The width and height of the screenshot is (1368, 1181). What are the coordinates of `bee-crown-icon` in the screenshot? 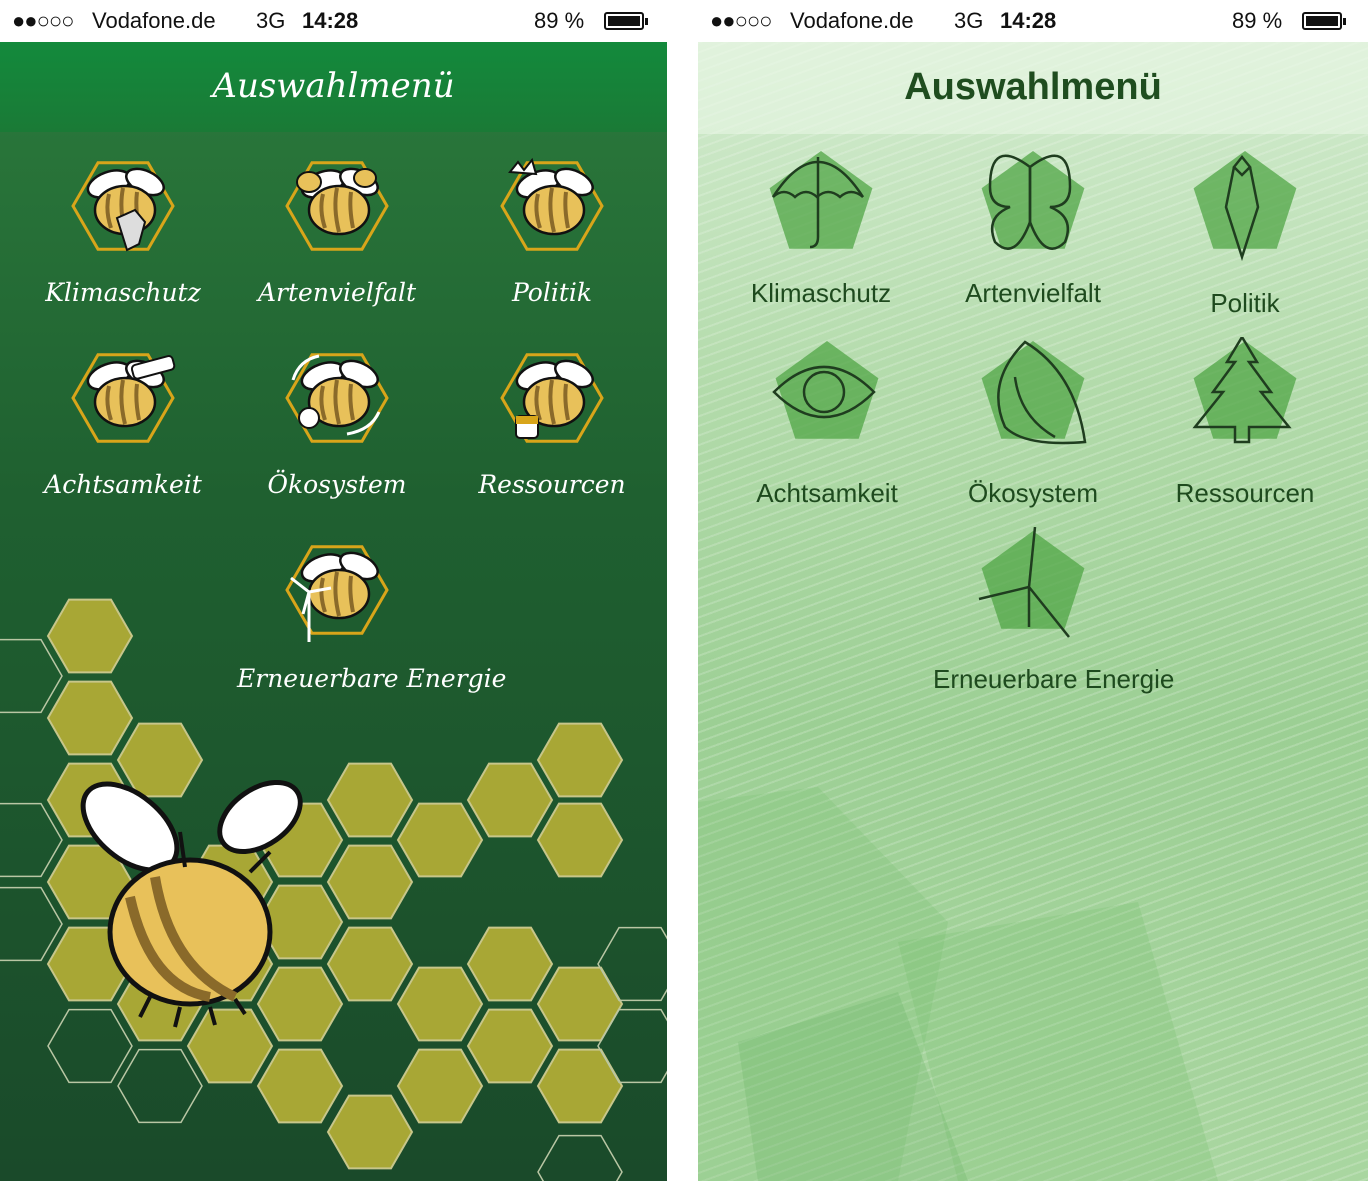 It's located at (552, 204).